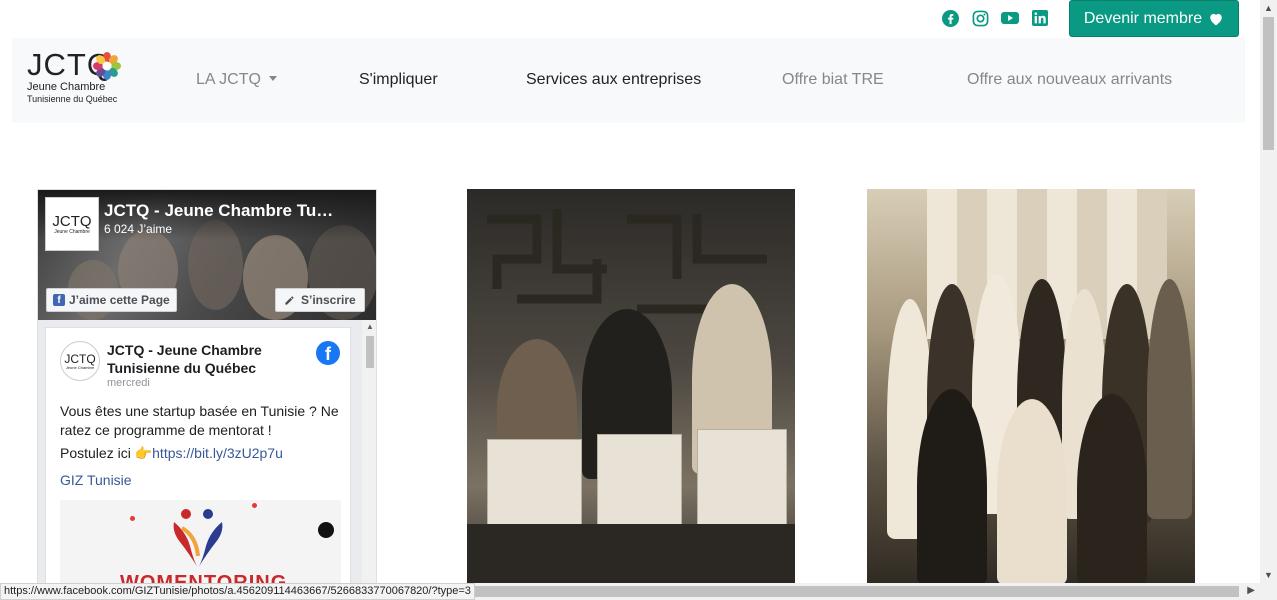 This screenshot has width=1277, height=600. I want to click on logo-line1: Jeune Chambre, so click(66, 87).